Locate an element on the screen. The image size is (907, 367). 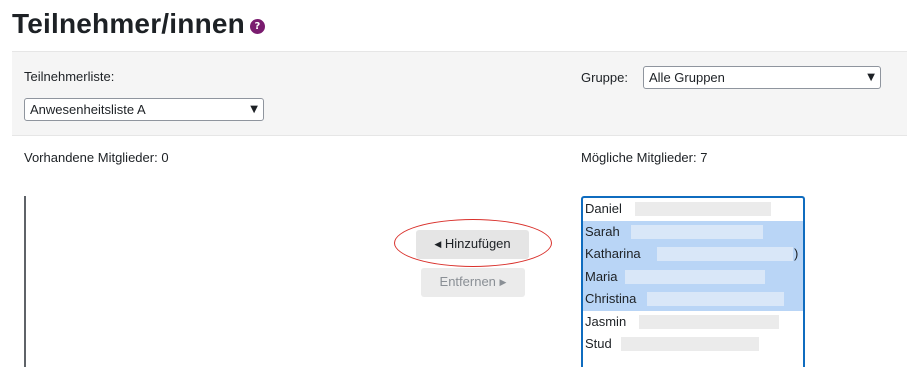
participant-list-label: Teilnehmerliste: is located at coordinates (69, 76).